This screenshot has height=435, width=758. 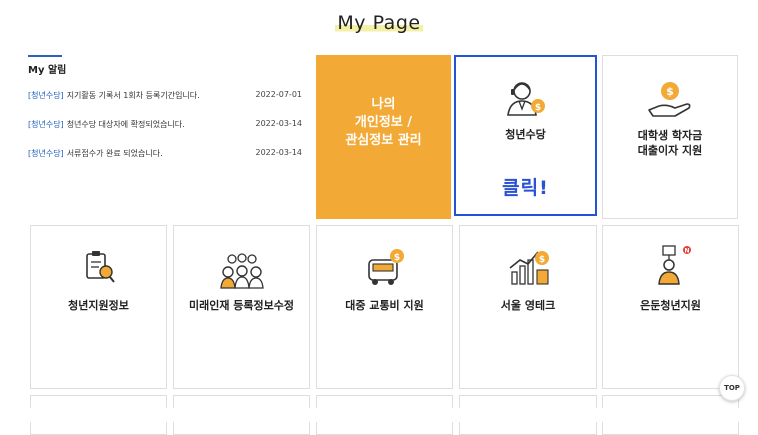 I want to click on seoul-youngtech-card: $ 서울 영테크, so click(x=528, y=307).